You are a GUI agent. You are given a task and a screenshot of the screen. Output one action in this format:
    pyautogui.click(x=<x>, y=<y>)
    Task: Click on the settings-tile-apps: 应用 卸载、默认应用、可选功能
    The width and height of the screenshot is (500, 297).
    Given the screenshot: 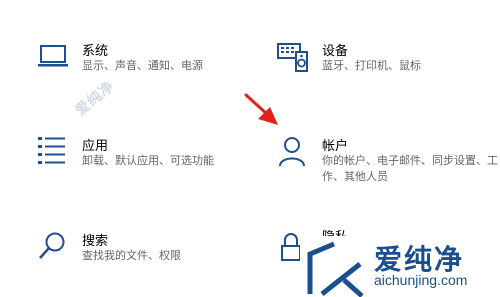 What is the action you would take?
    pyautogui.click(x=141, y=165)
    